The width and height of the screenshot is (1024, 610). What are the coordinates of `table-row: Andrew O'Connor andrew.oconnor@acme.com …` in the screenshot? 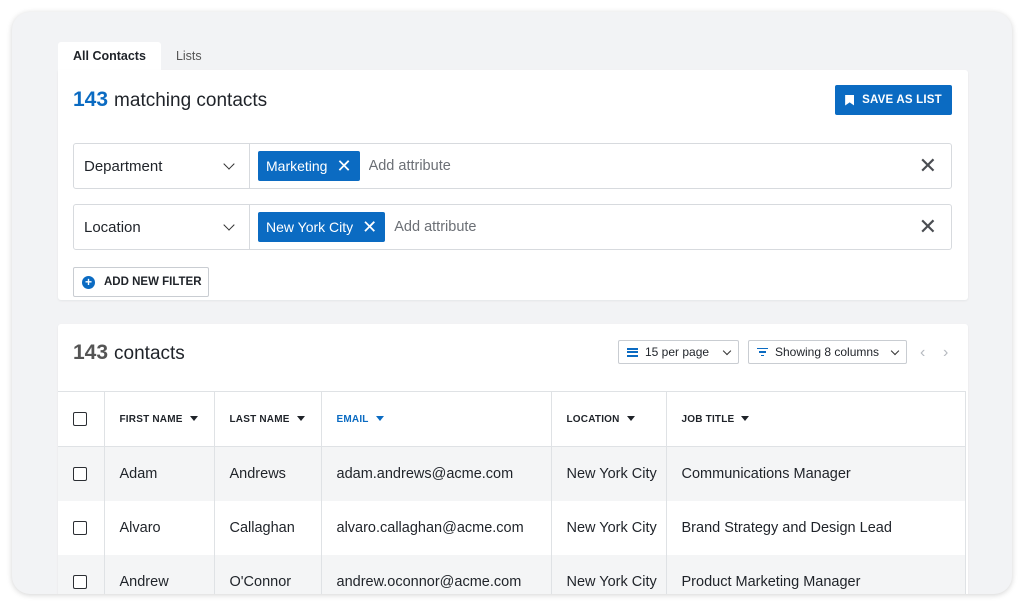 It's located at (512, 574).